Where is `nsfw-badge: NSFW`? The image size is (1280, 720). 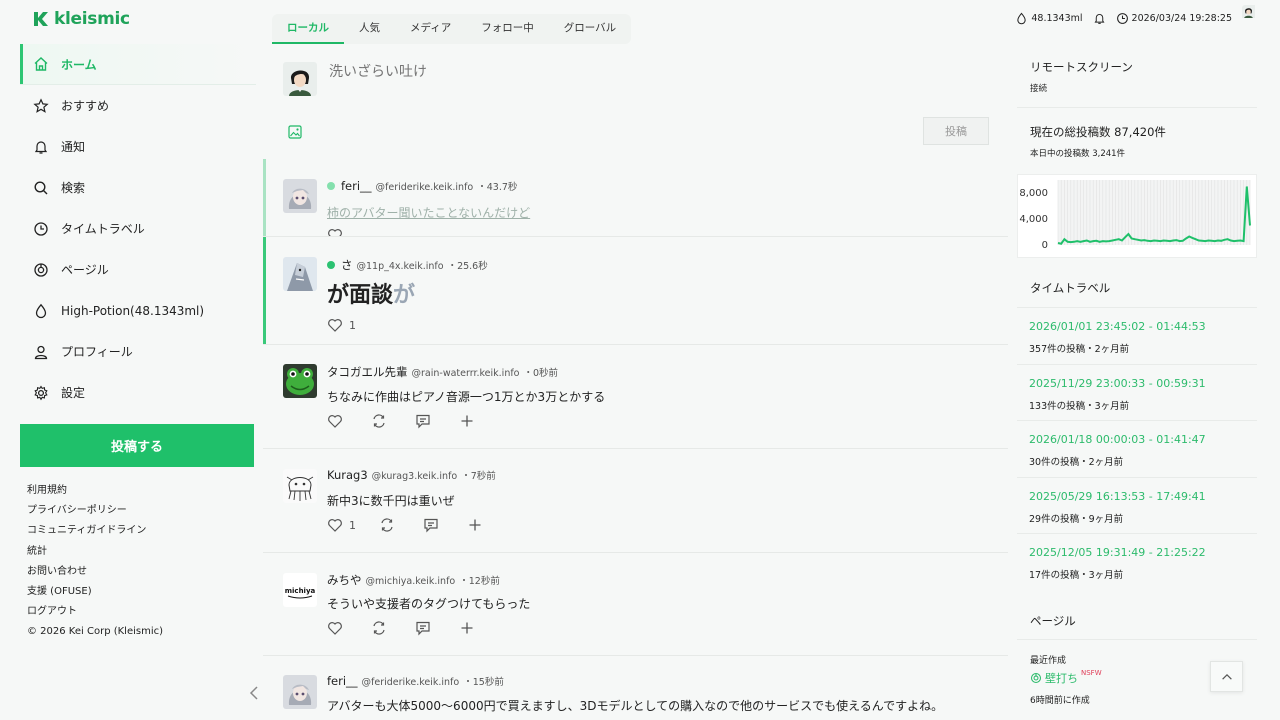 nsfw-badge: NSFW is located at coordinates (1091, 673).